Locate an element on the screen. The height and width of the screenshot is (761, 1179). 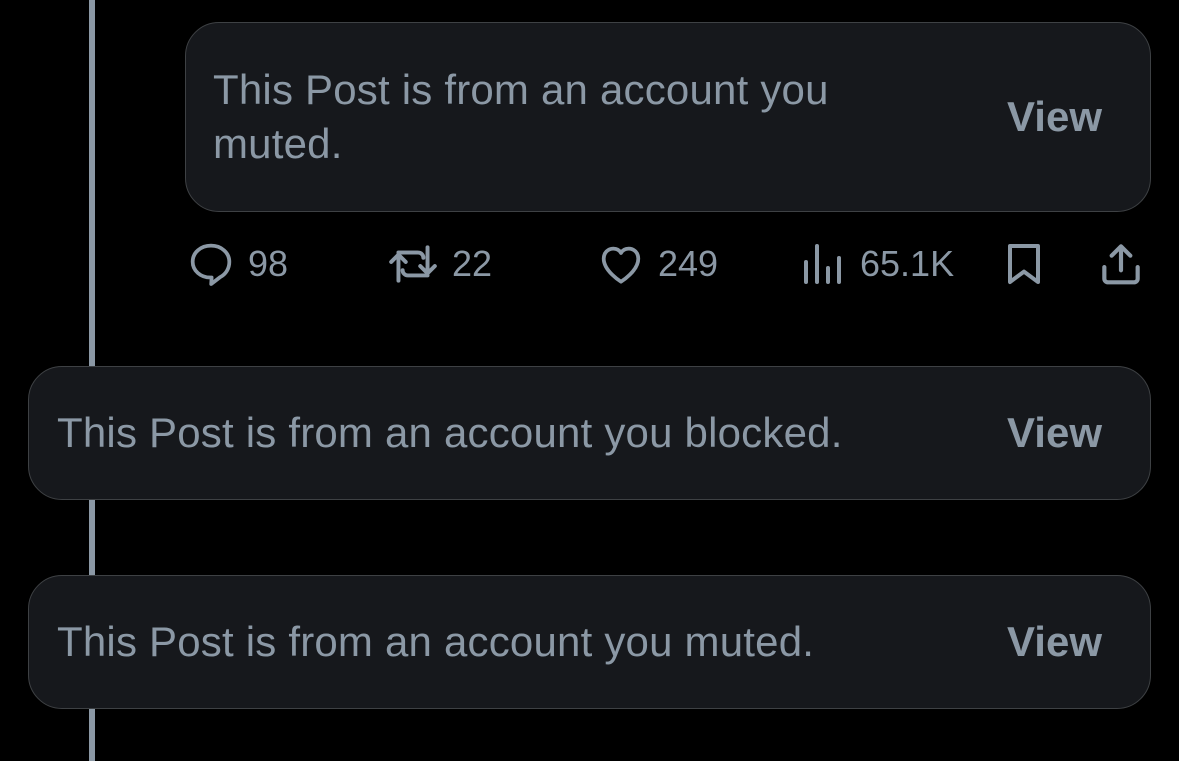
reply-count: 98 is located at coordinates (268, 263).